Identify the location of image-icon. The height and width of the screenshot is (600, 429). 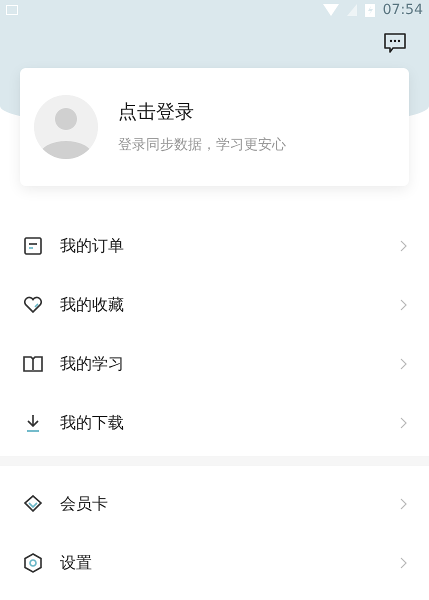
(12, 10).